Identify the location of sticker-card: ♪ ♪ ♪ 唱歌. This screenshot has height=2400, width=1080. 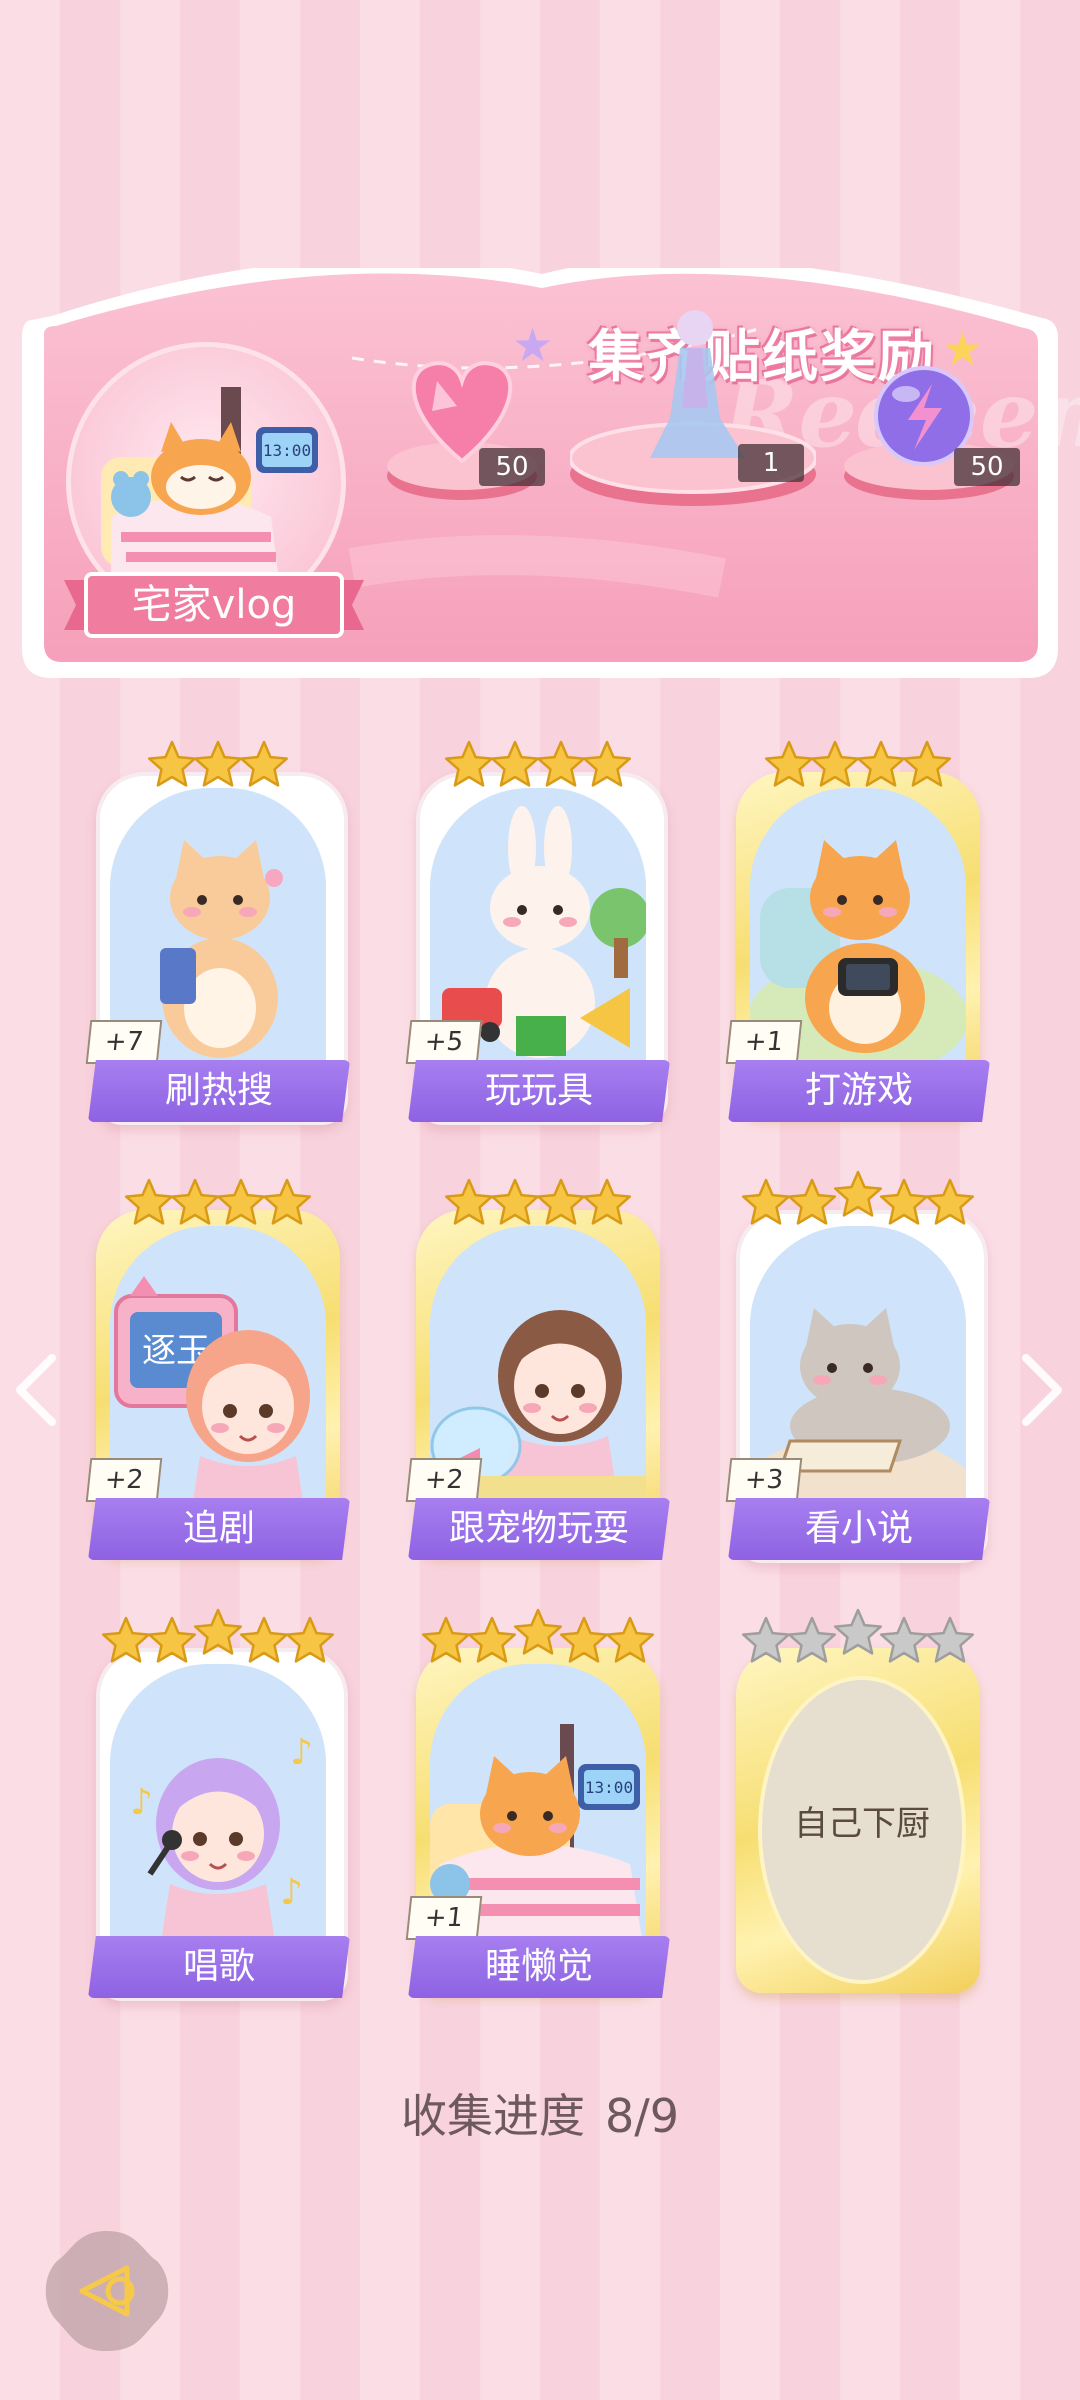
(219, 1806).